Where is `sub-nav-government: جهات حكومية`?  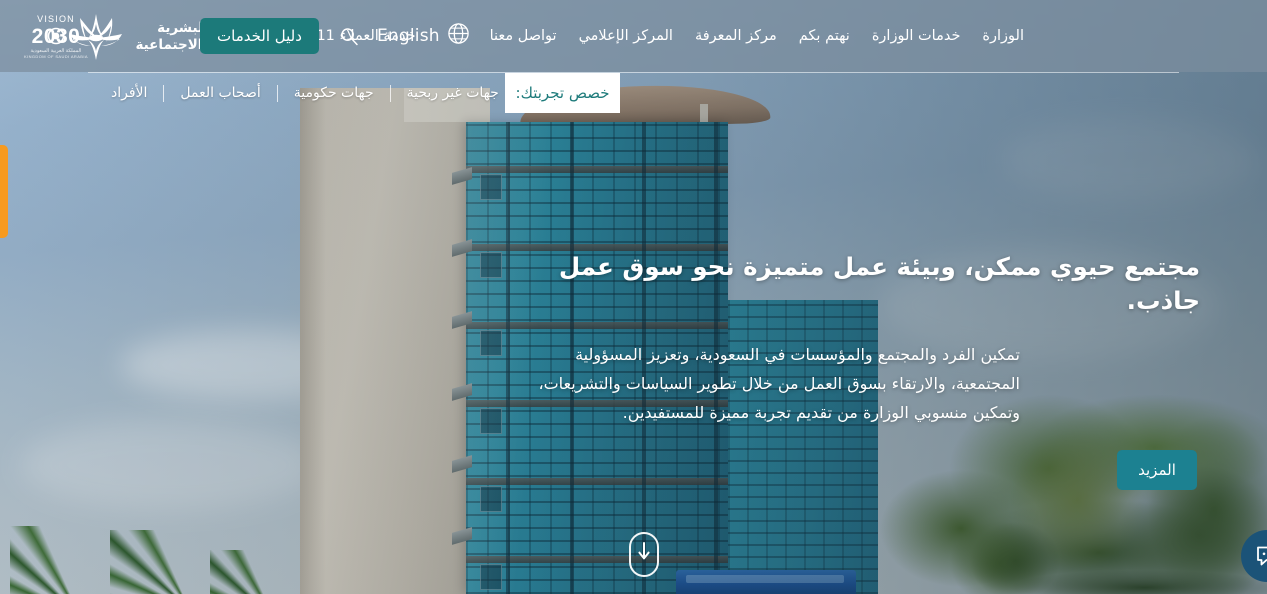
sub-nav-government: جهات حكومية is located at coordinates (334, 93).